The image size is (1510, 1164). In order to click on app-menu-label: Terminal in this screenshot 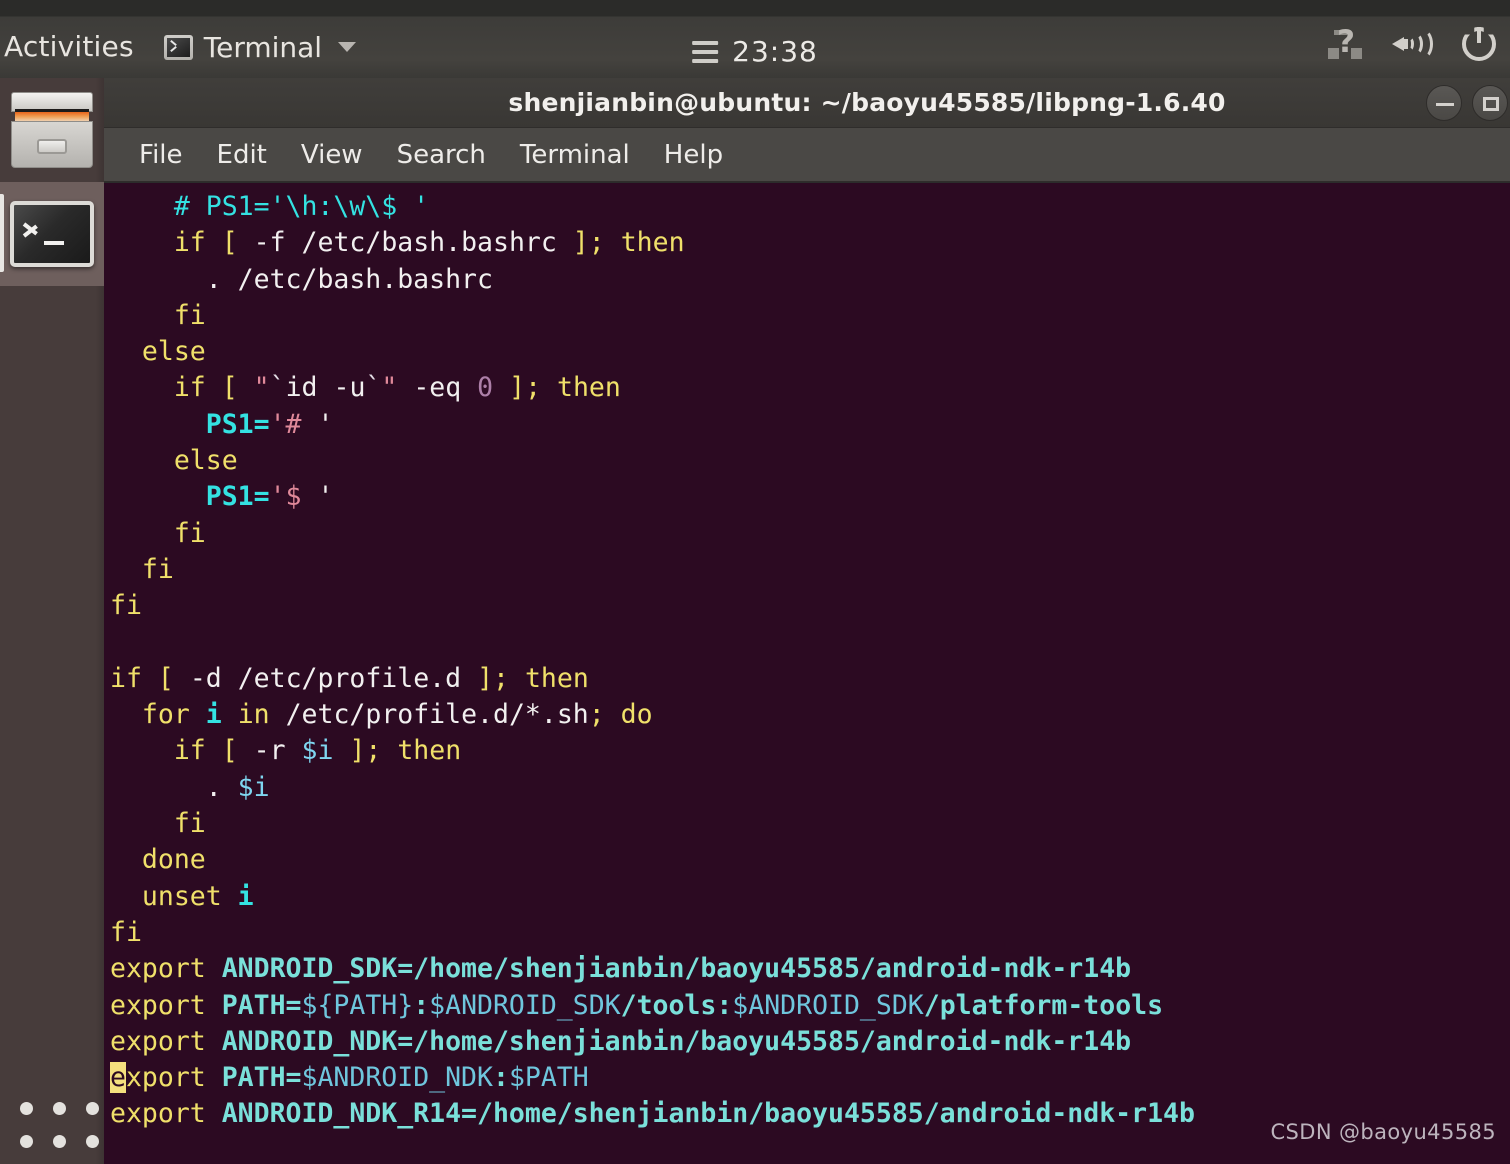, I will do `click(263, 47)`.